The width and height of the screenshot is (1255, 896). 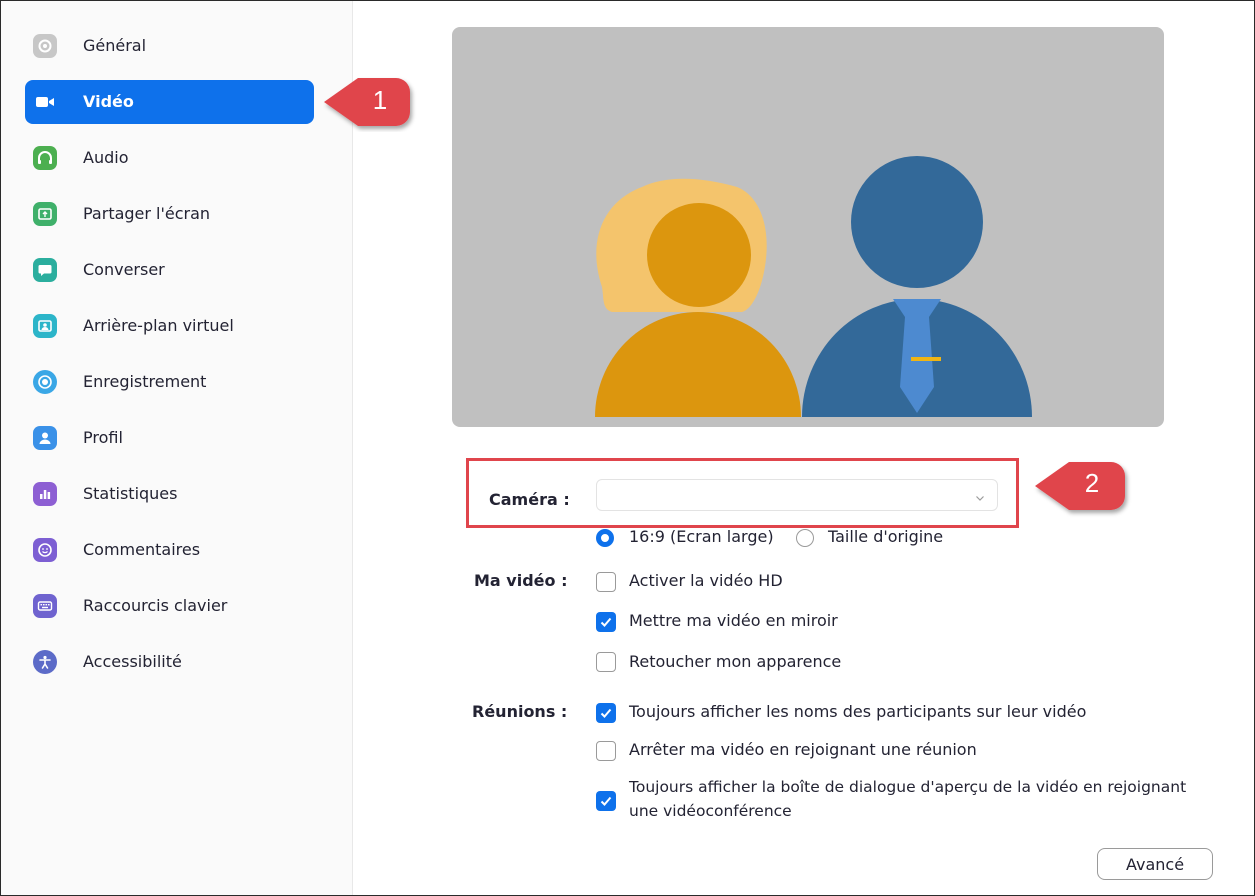 What do you see at coordinates (733, 620) in the screenshot?
I see `mirror-video-label: Mettre ma vidéo en miroir` at bounding box center [733, 620].